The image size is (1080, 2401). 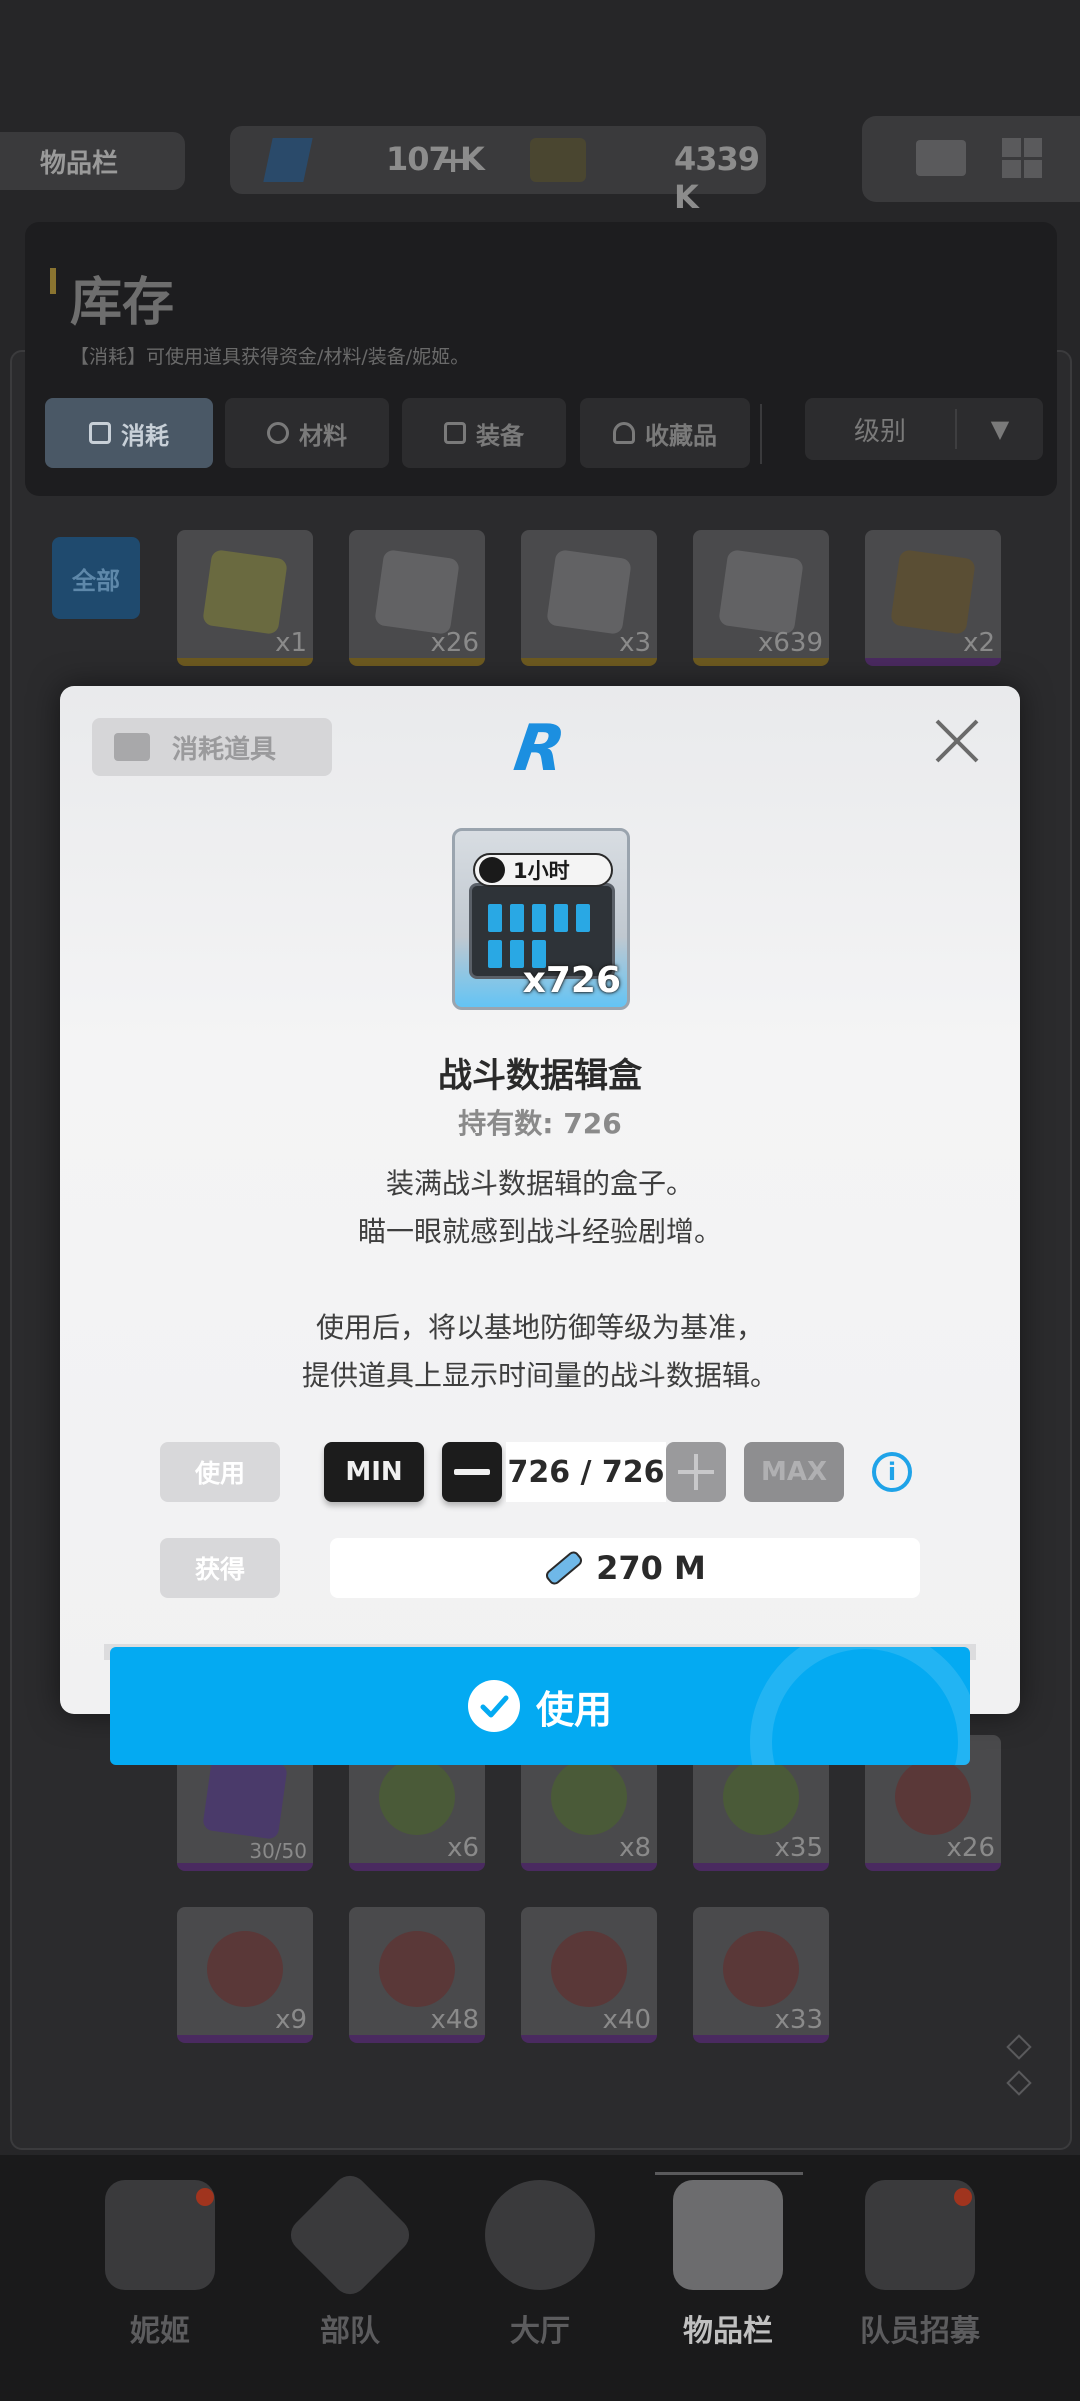 What do you see at coordinates (539, 1183) in the screenshot?
I see `description-line: 装满战斗数据辑的盒子。` at bounding box center [539, 1183].